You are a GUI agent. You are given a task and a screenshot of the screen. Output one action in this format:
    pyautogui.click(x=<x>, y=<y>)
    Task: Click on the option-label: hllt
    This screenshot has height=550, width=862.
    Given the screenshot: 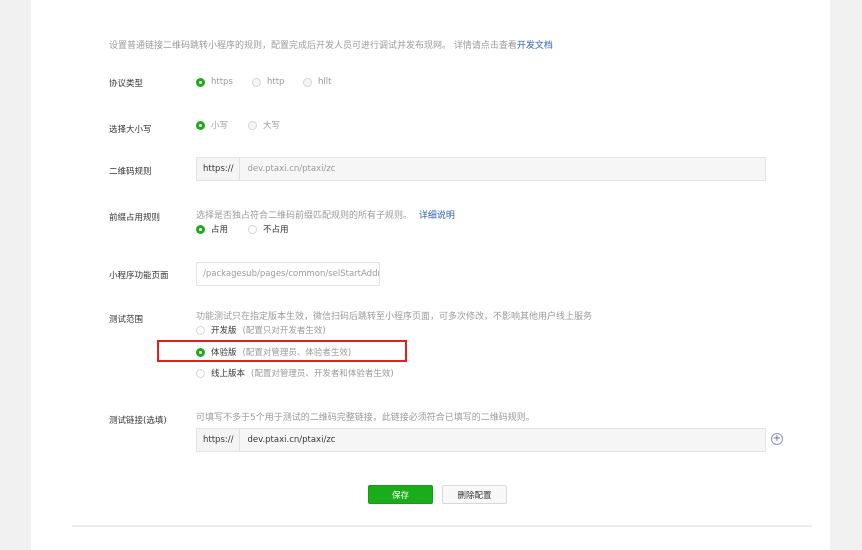 What is the action you would take?
    pyautogui.click(x=325, y=82)
    